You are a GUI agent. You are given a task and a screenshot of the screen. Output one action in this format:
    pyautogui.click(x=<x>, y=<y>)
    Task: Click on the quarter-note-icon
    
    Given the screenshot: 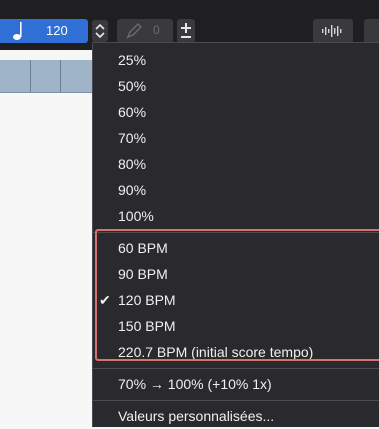 What is the action you would take?
    pyautogui.click(x=17, y=31)
    